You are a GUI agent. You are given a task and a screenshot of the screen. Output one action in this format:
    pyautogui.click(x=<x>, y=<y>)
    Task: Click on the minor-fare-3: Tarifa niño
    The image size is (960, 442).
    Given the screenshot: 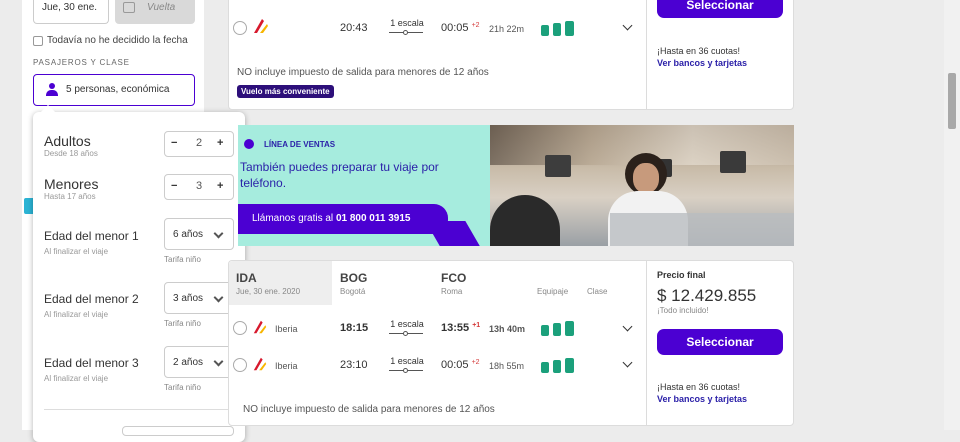 What is the action you would take?
    pyautogui.click(x=182, y=387)
    